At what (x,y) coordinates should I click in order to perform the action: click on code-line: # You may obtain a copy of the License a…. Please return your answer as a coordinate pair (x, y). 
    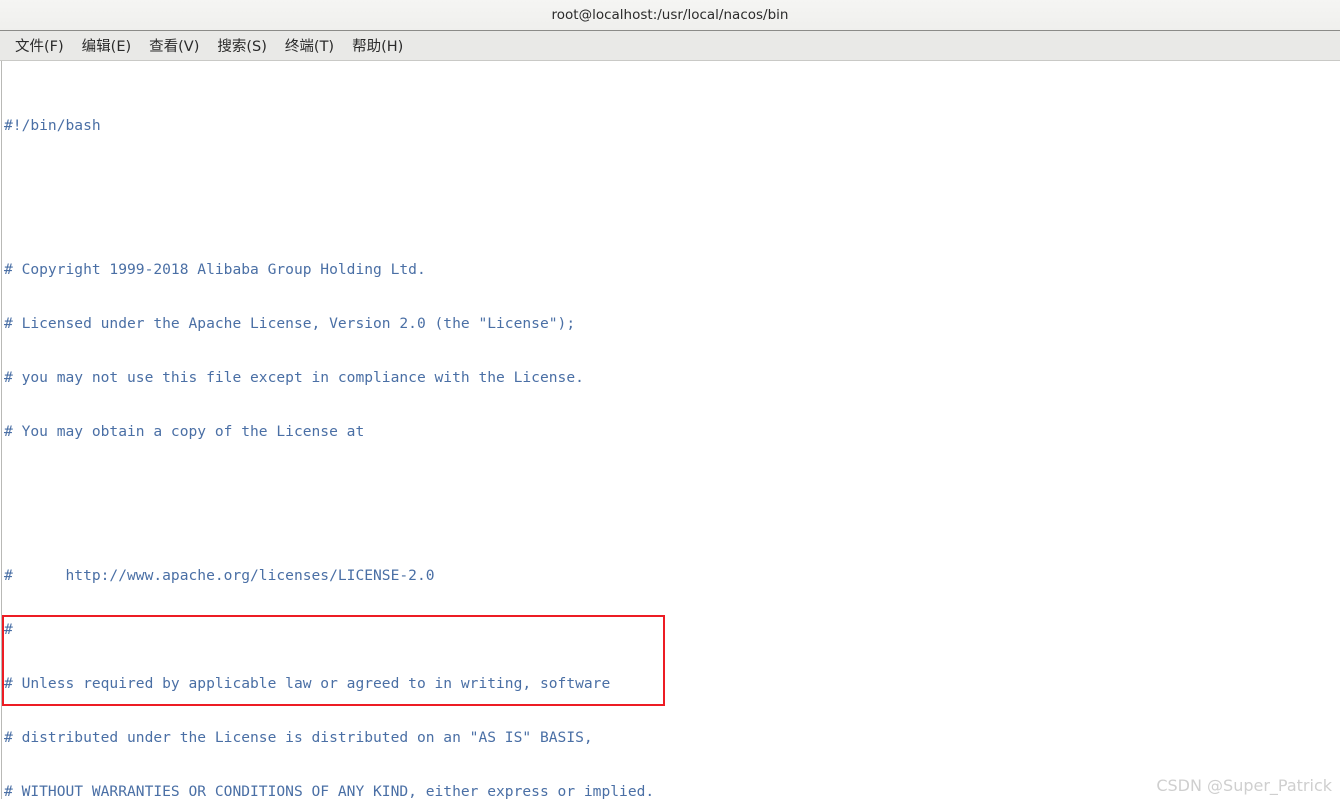
    Looking at the image, I should click on (184, 431).